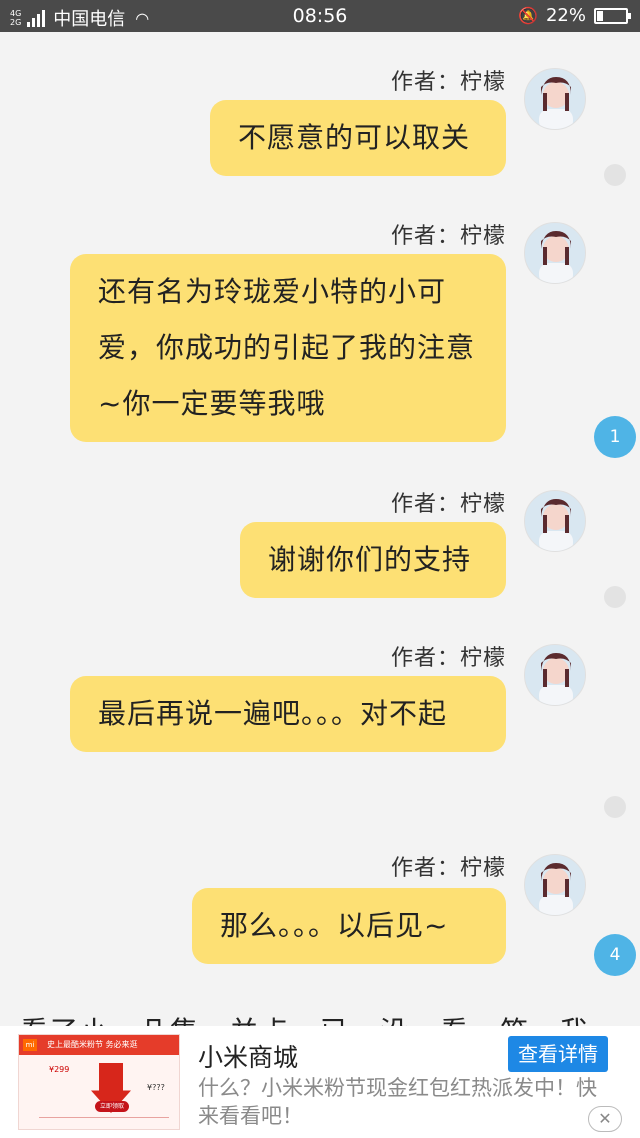 This screenshot has width=640, height=1138. What do you see at coordinates (528, 15) in the screenshot?
I see `bell-muted-icon: 🔕` at bounding box center [528, 15].